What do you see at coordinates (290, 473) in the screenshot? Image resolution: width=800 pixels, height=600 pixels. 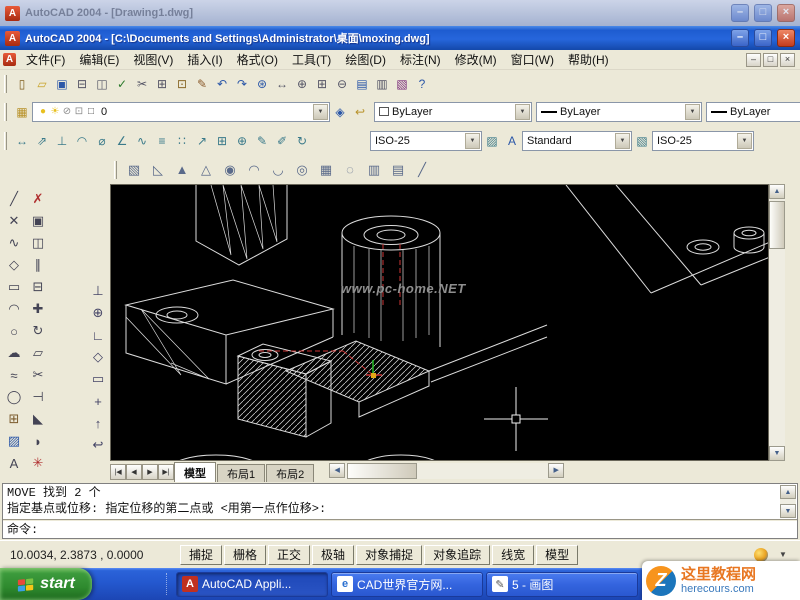 I see `tab-layout2: 布局2` at bounding box center [290, 473].